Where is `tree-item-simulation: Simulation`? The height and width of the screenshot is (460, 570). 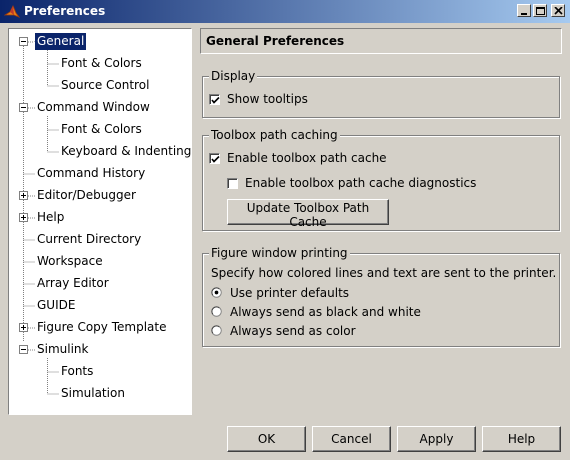 tree-item-simulation: Simulation is located at coordinates (93, 393).